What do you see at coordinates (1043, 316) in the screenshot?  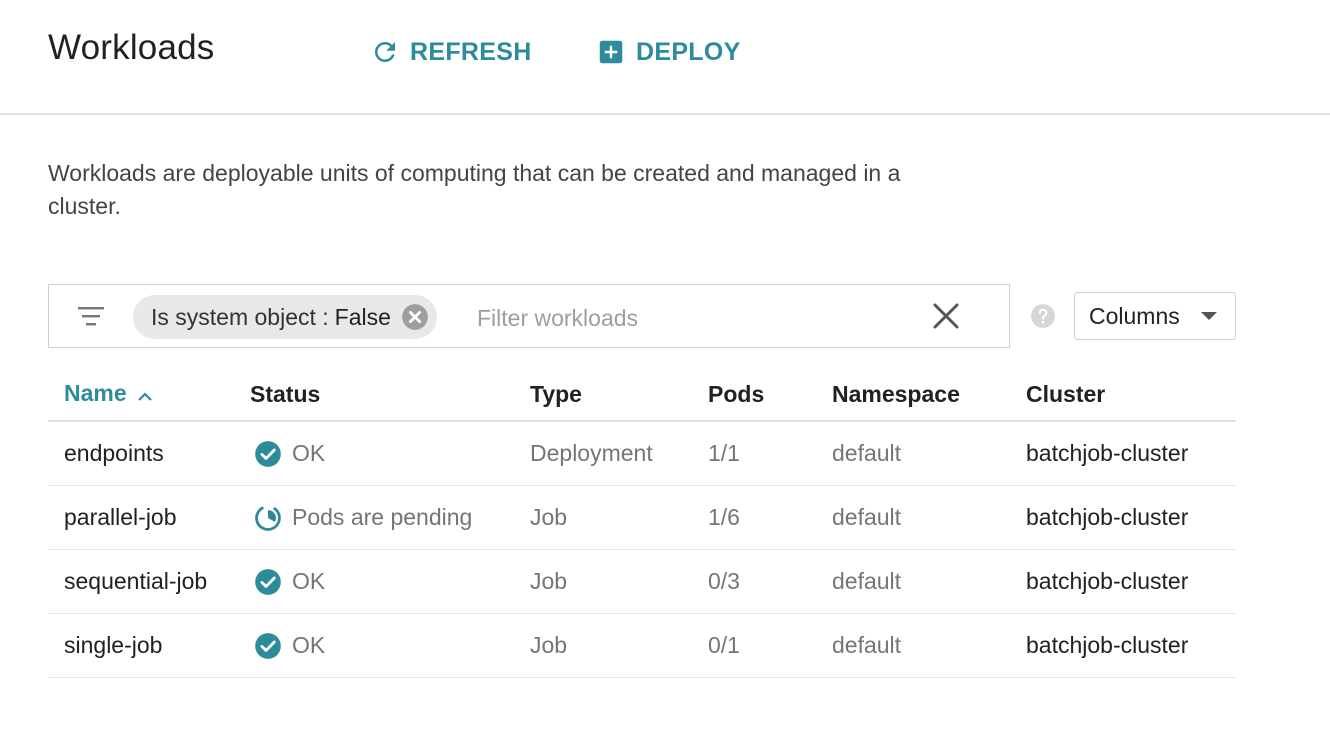 I see `help-icon` at bounding box center [1043, 316].